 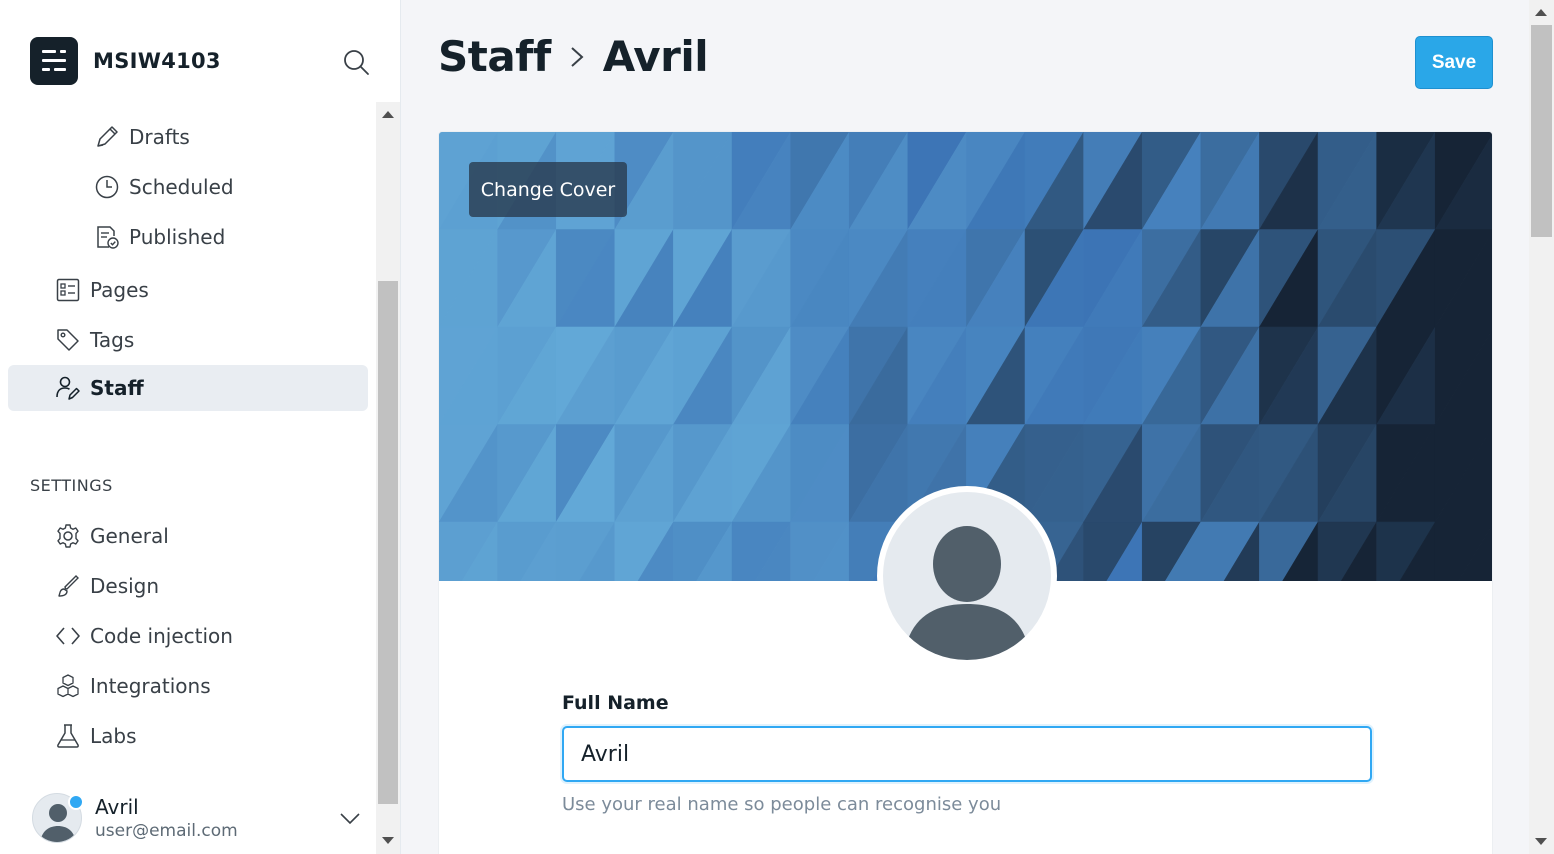 I want to click on full-name-label: Full Name, so click(x=615, y=703).